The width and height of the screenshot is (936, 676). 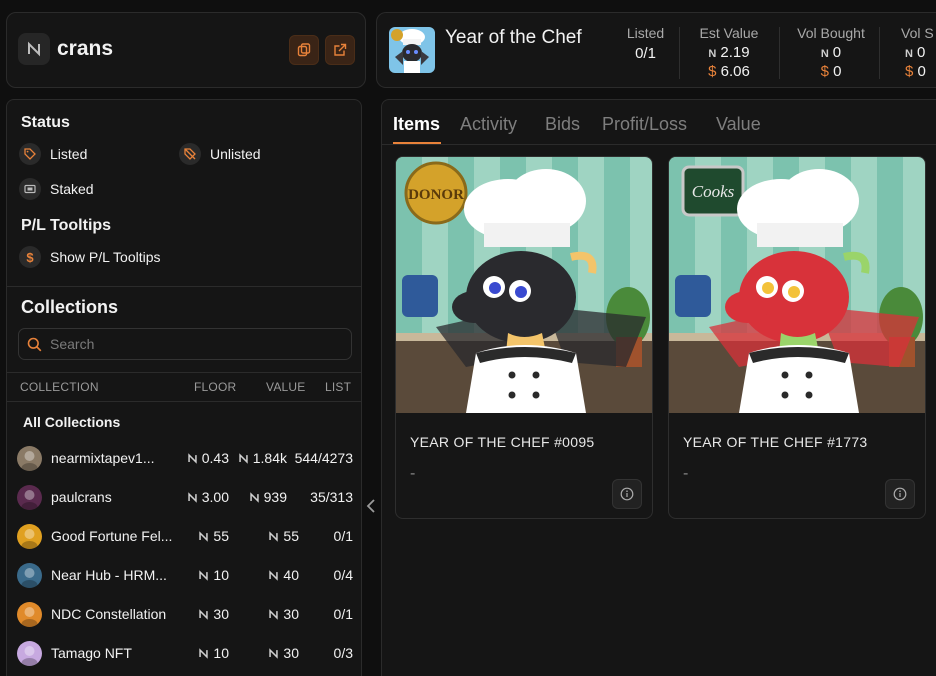 What do you see at coordinates (190, 154) in the screenshot?
I see `tag-off-icon` at bounding box center [190, 154].